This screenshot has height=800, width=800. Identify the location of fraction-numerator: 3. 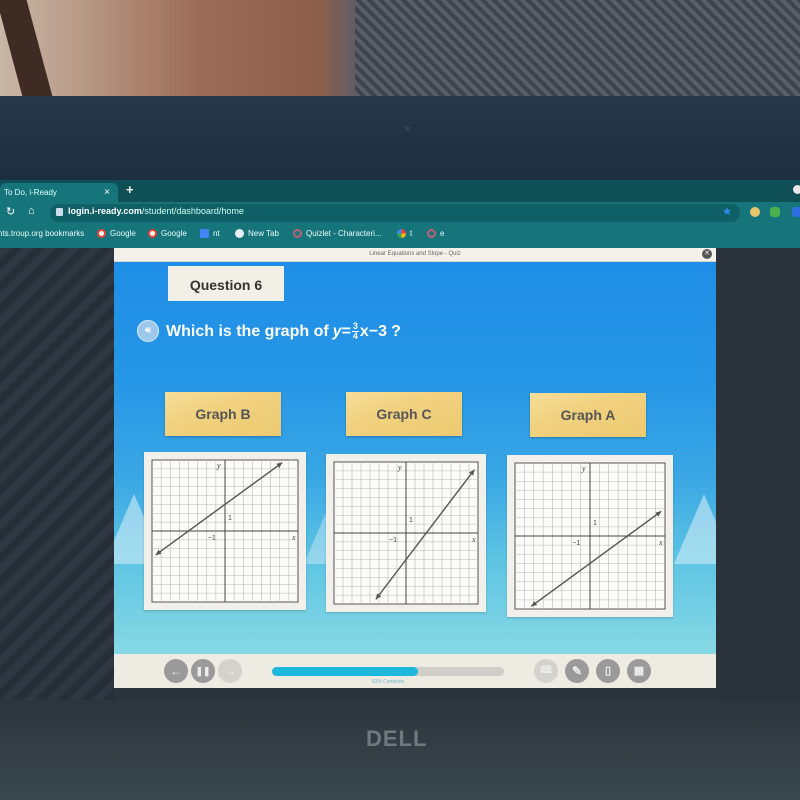
(355, 326).